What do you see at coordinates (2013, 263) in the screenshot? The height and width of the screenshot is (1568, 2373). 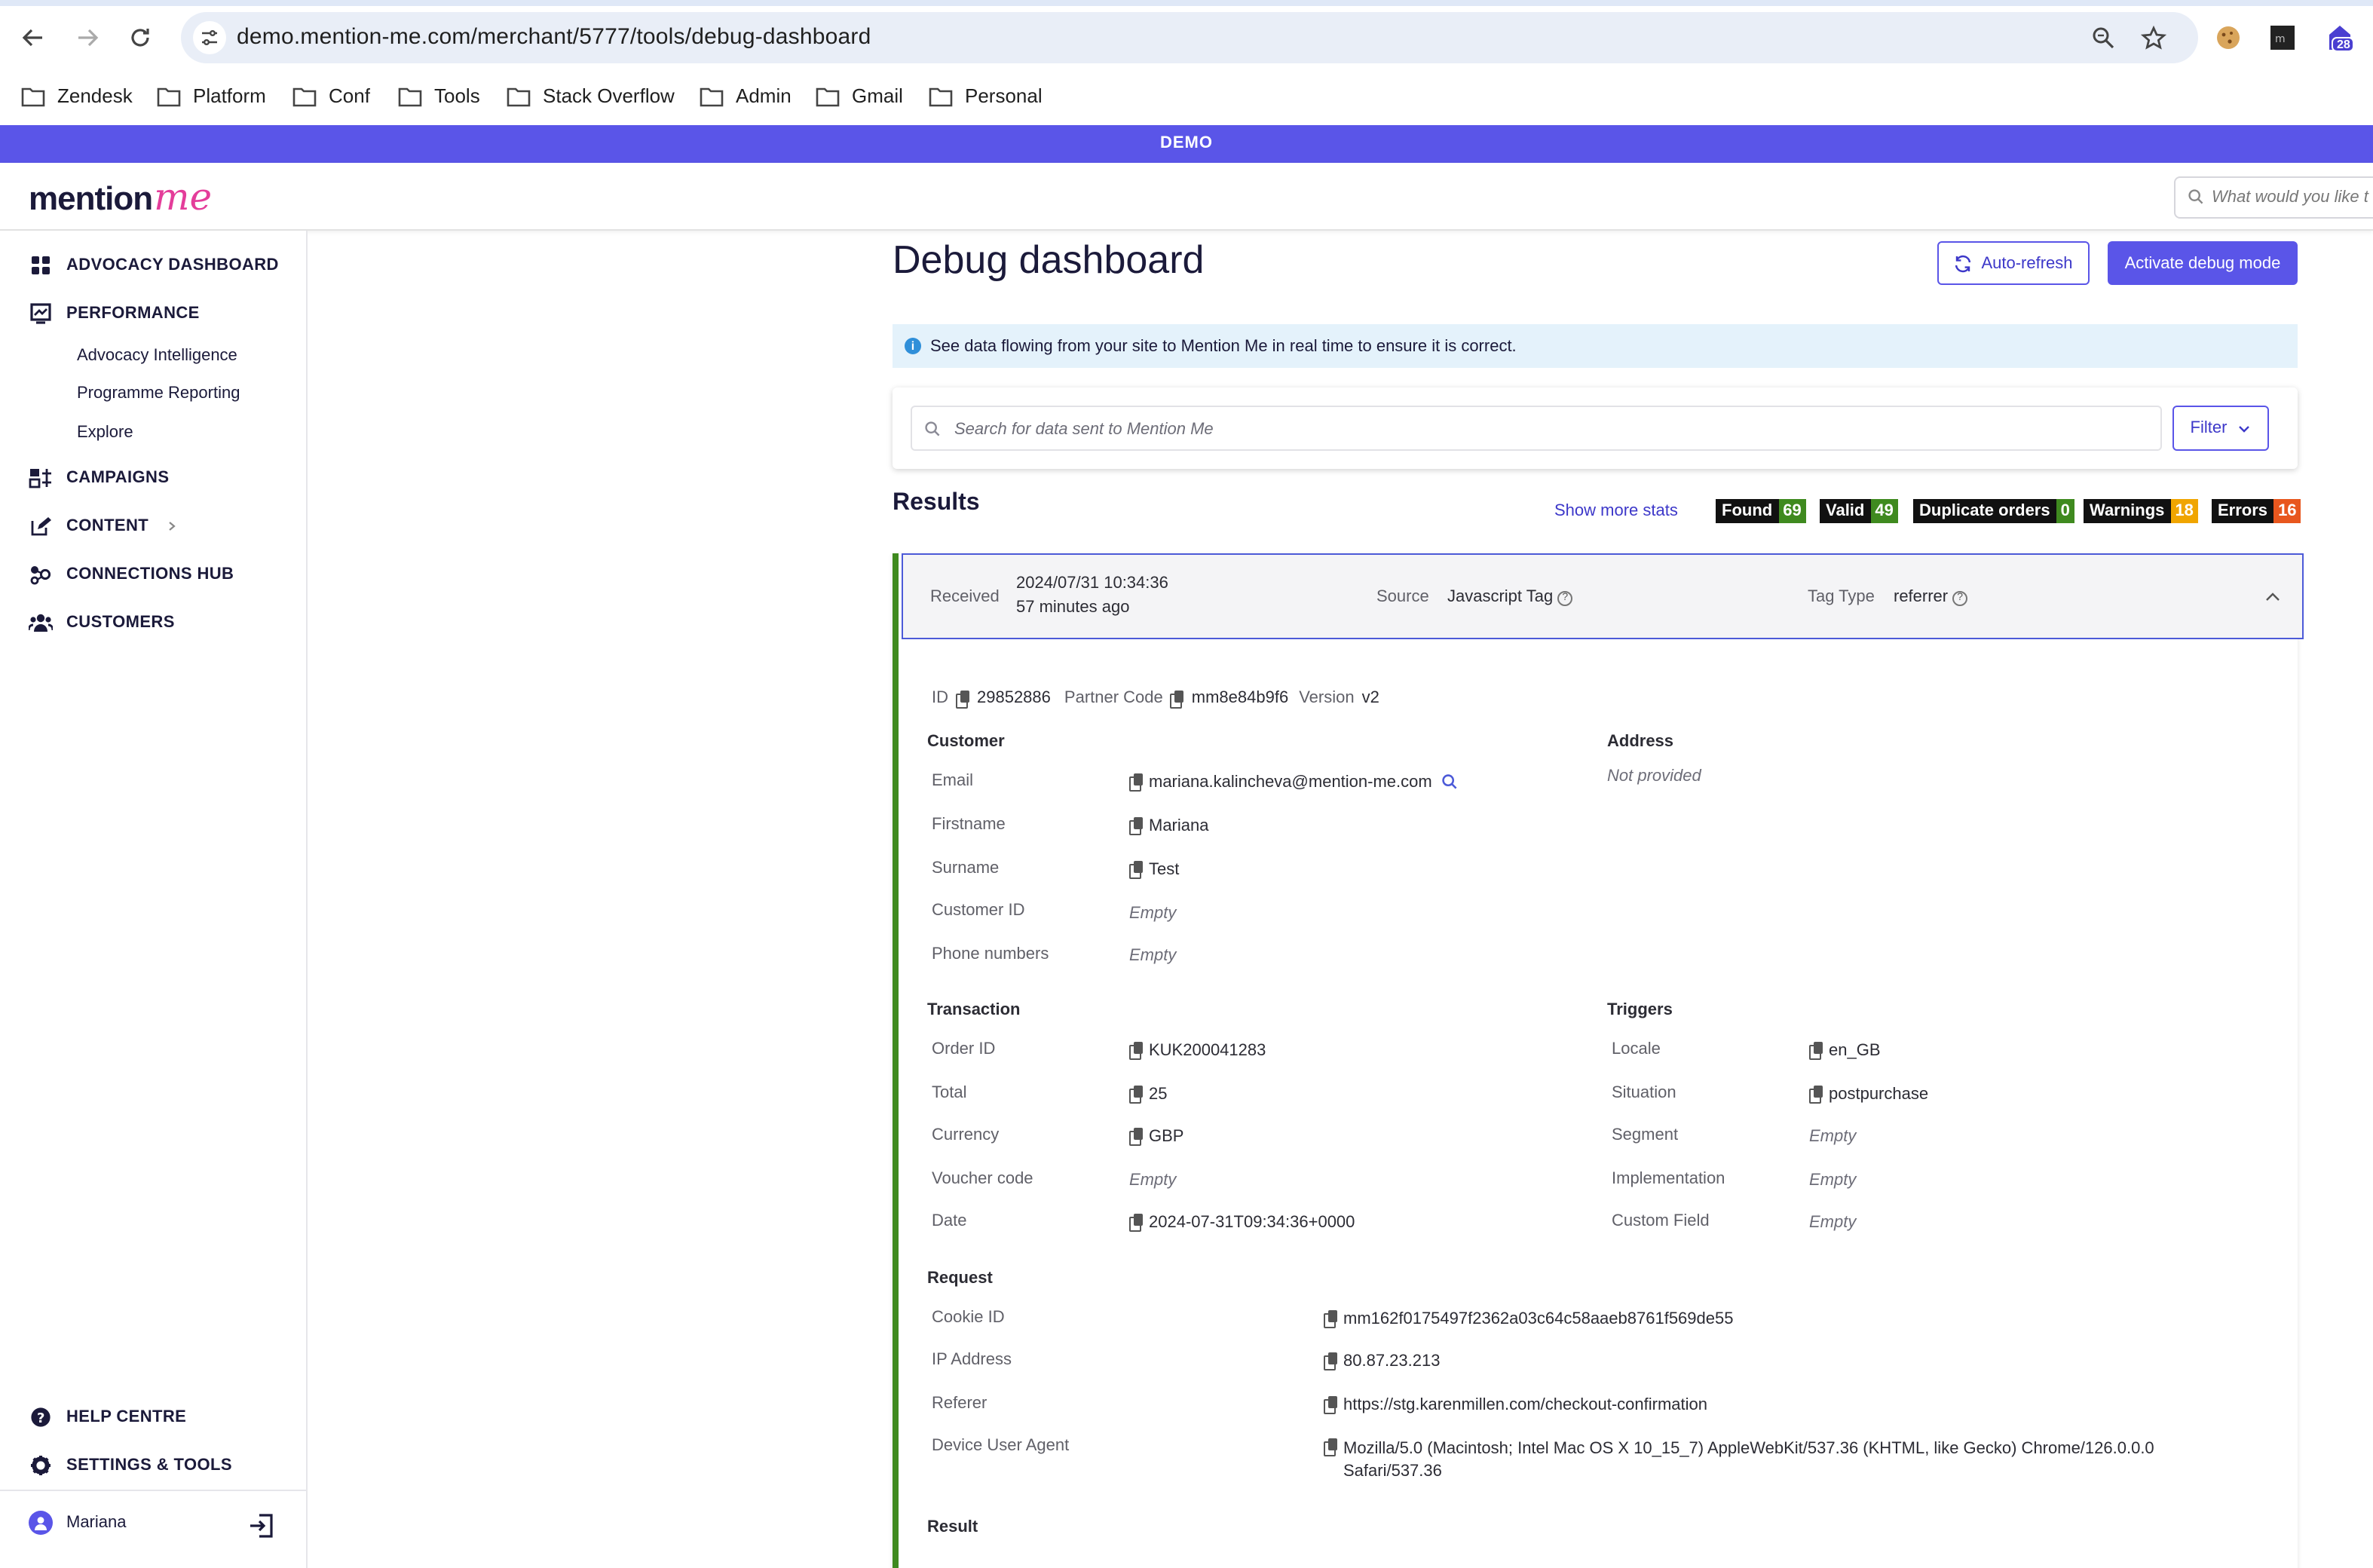 I see `auto-refresh-button: Auto-refresh` at bounding box center [2013, 263].